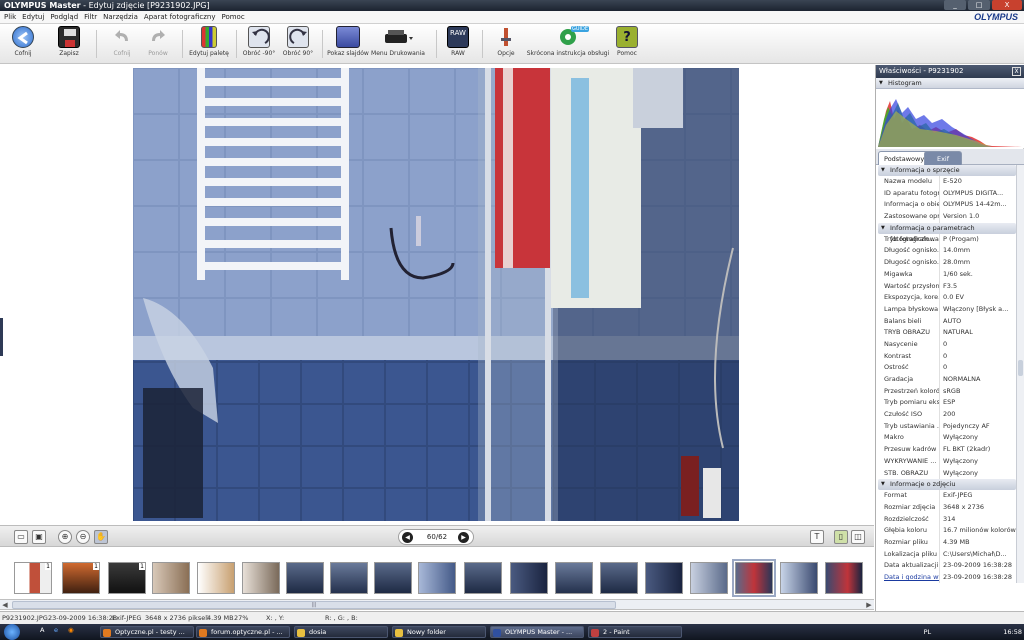 This screenshot has height=640, width=1024. I want to click on raw-button: RAW RAW, so click(458, 41).